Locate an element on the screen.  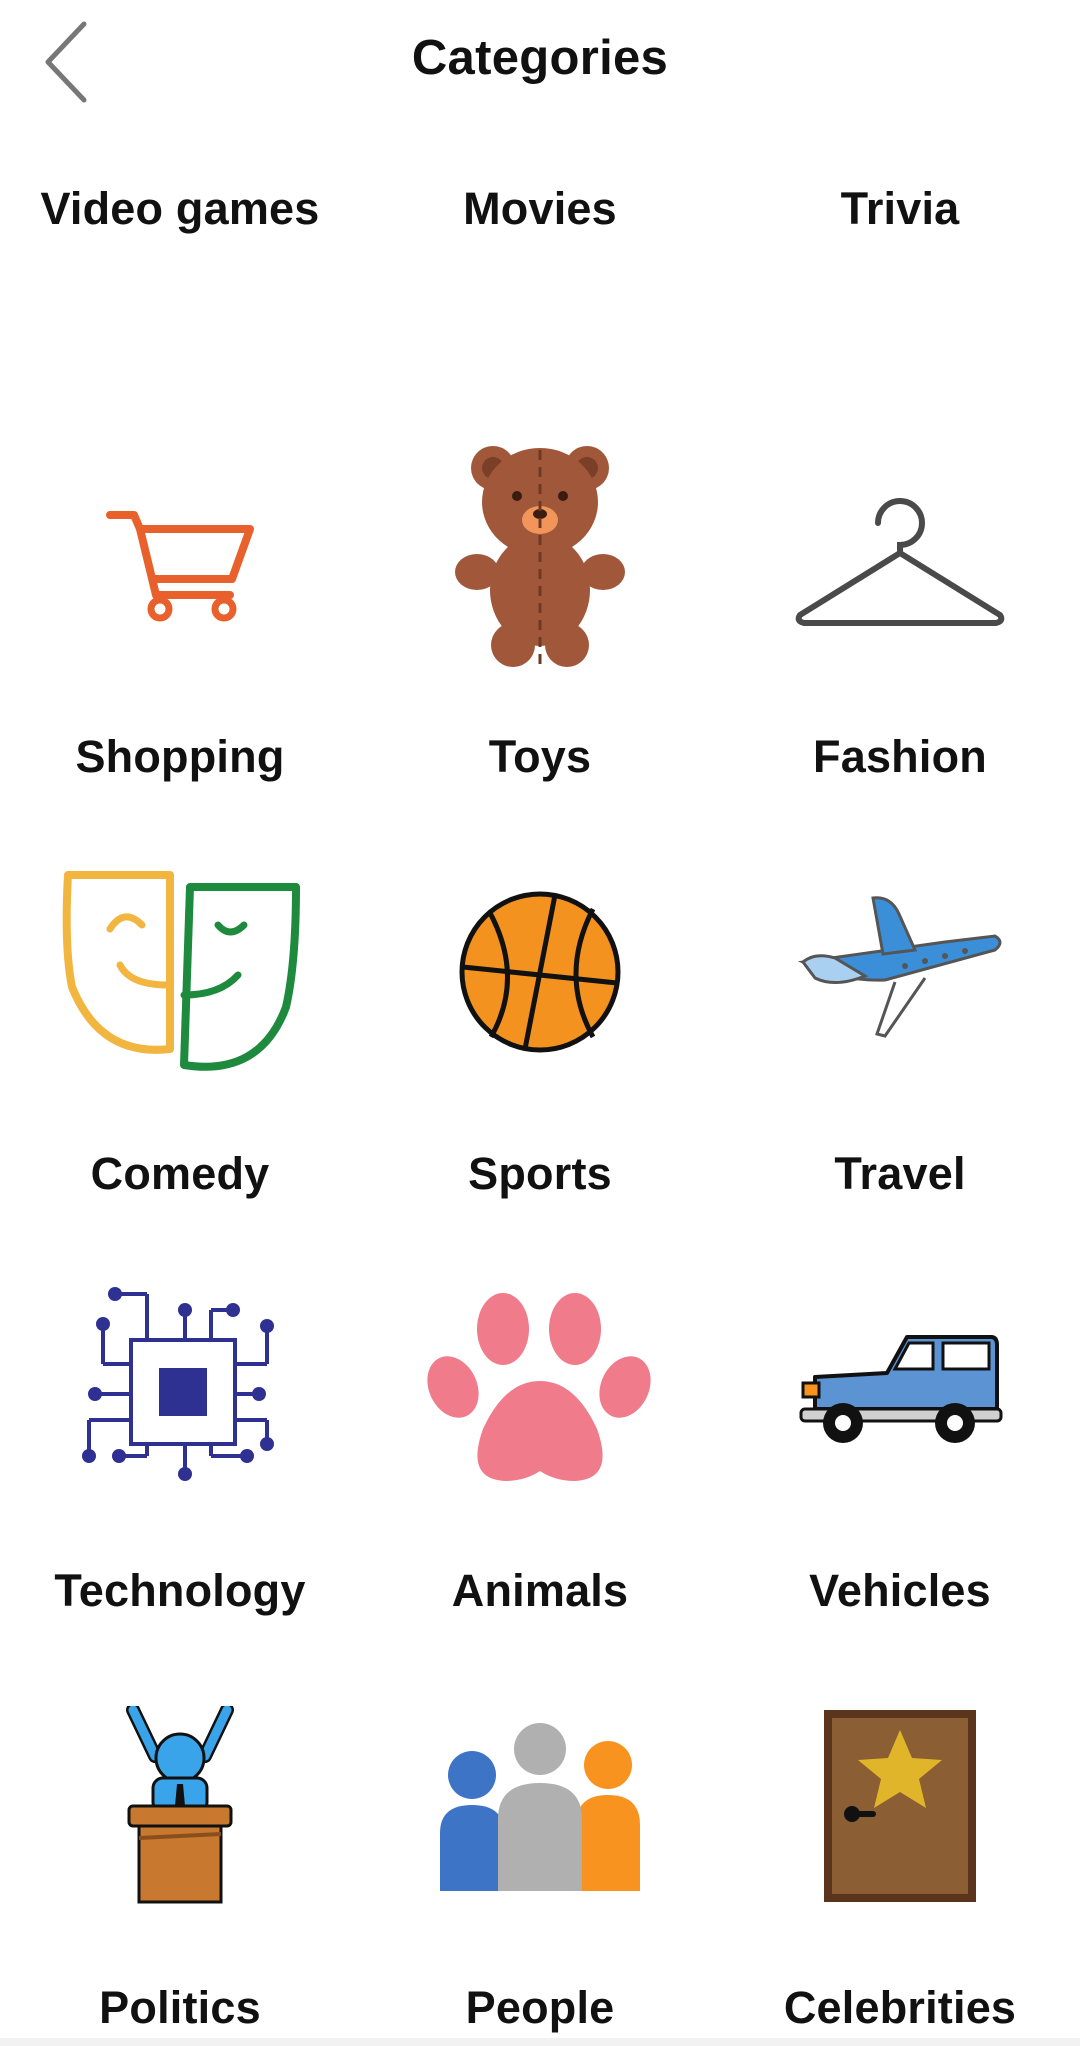
microchip-icon is located at coordinates (178, 1384).